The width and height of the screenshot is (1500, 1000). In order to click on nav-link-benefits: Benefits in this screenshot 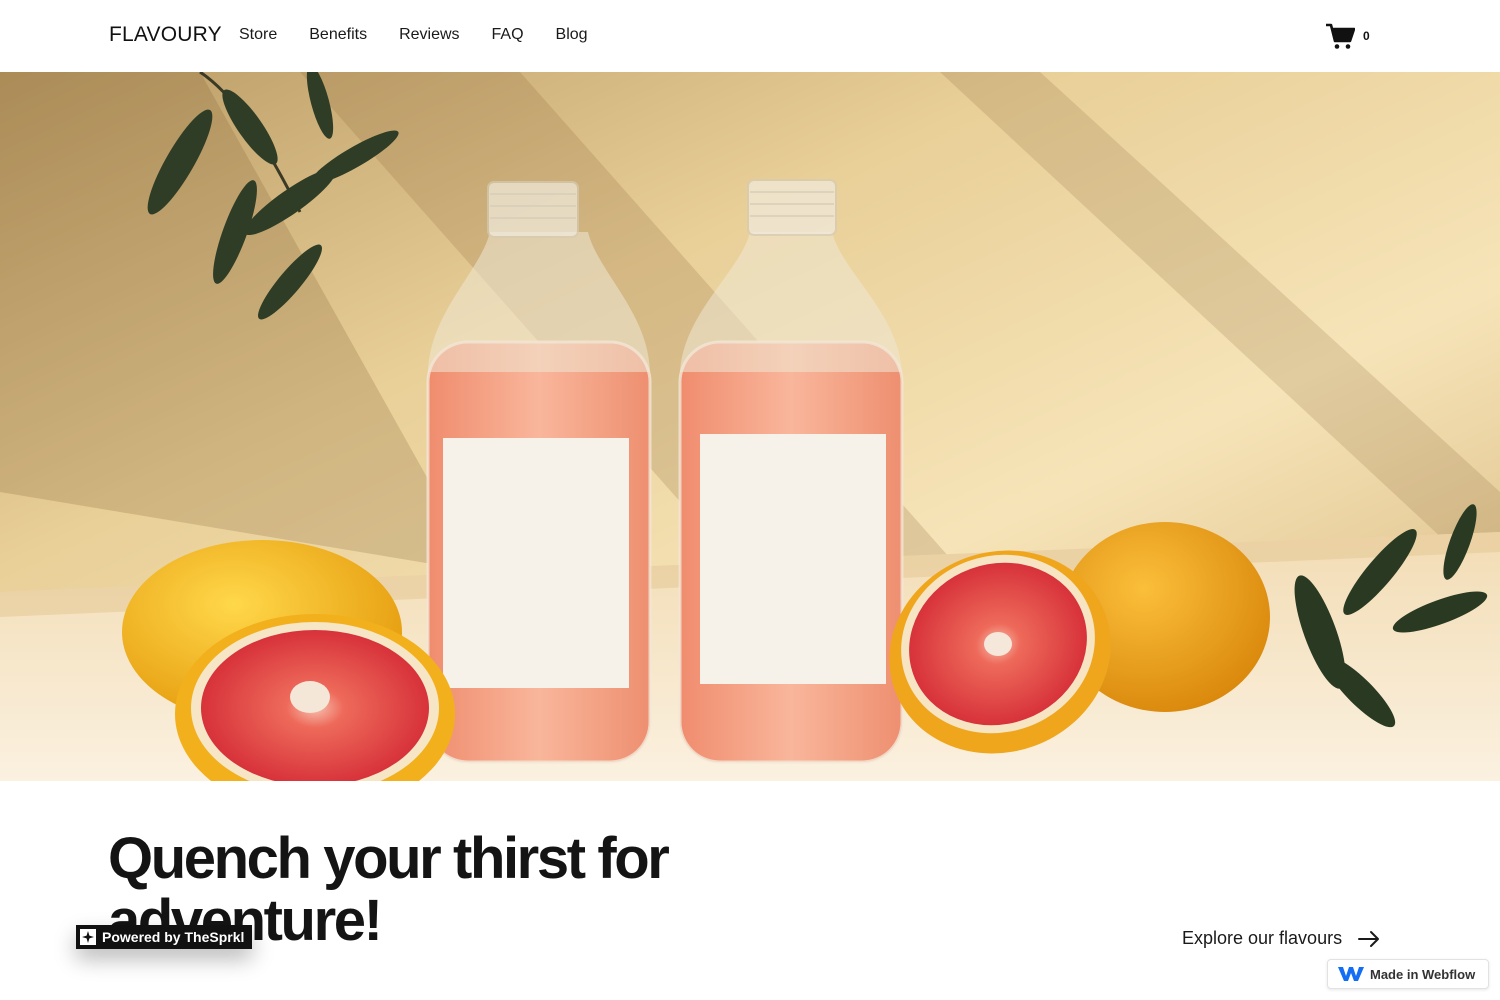, I will do `click(338, 35)`.